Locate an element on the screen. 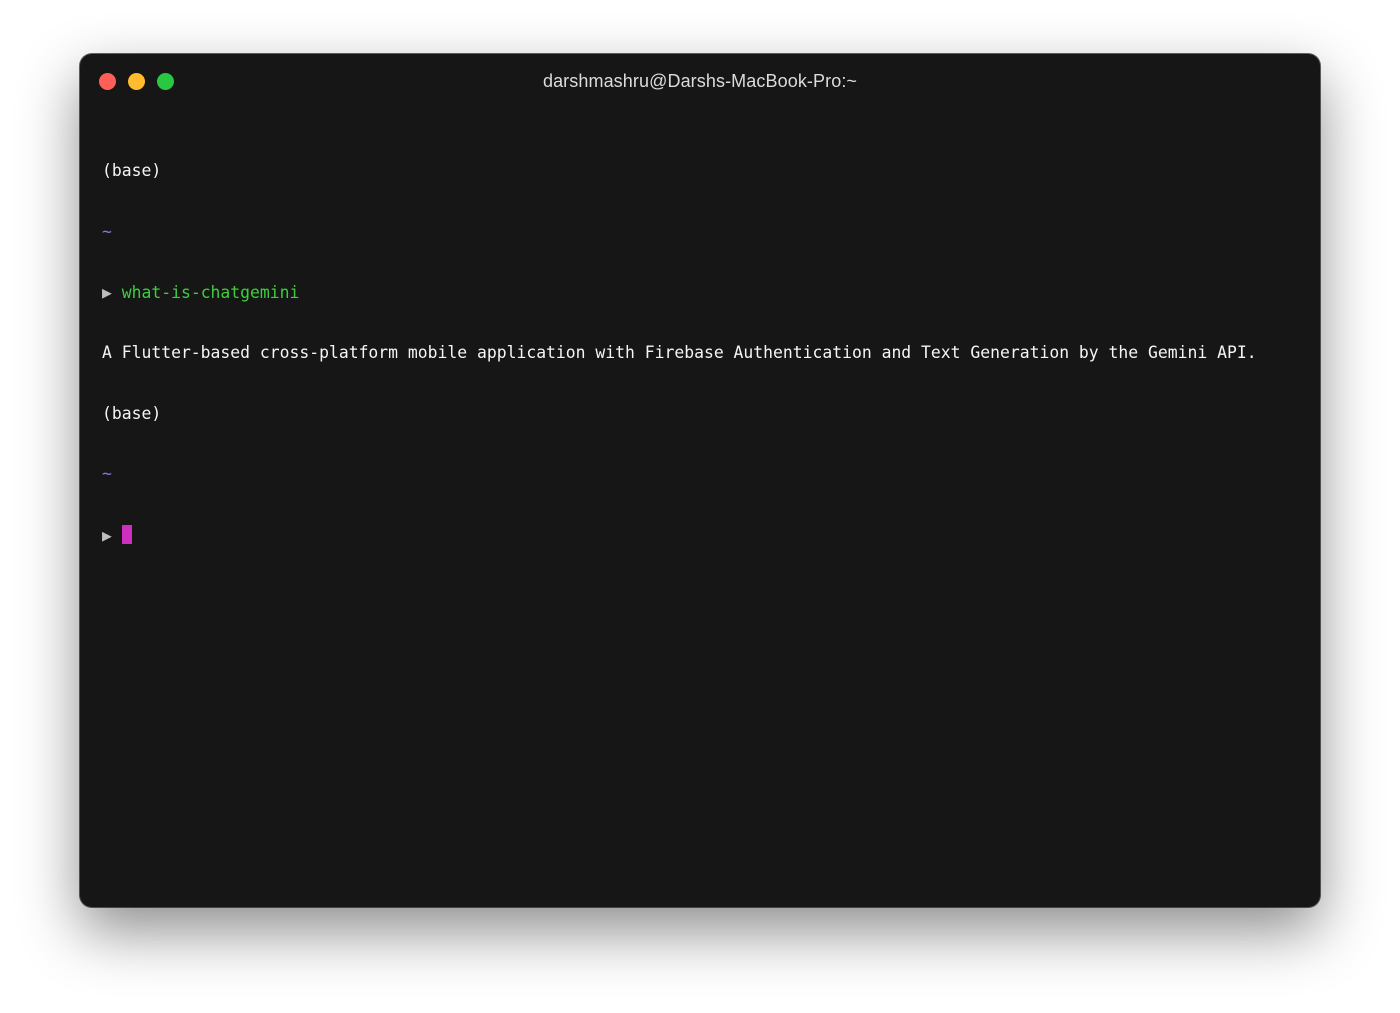  terminal-line: ▶ is located at coordinates (706, 534).